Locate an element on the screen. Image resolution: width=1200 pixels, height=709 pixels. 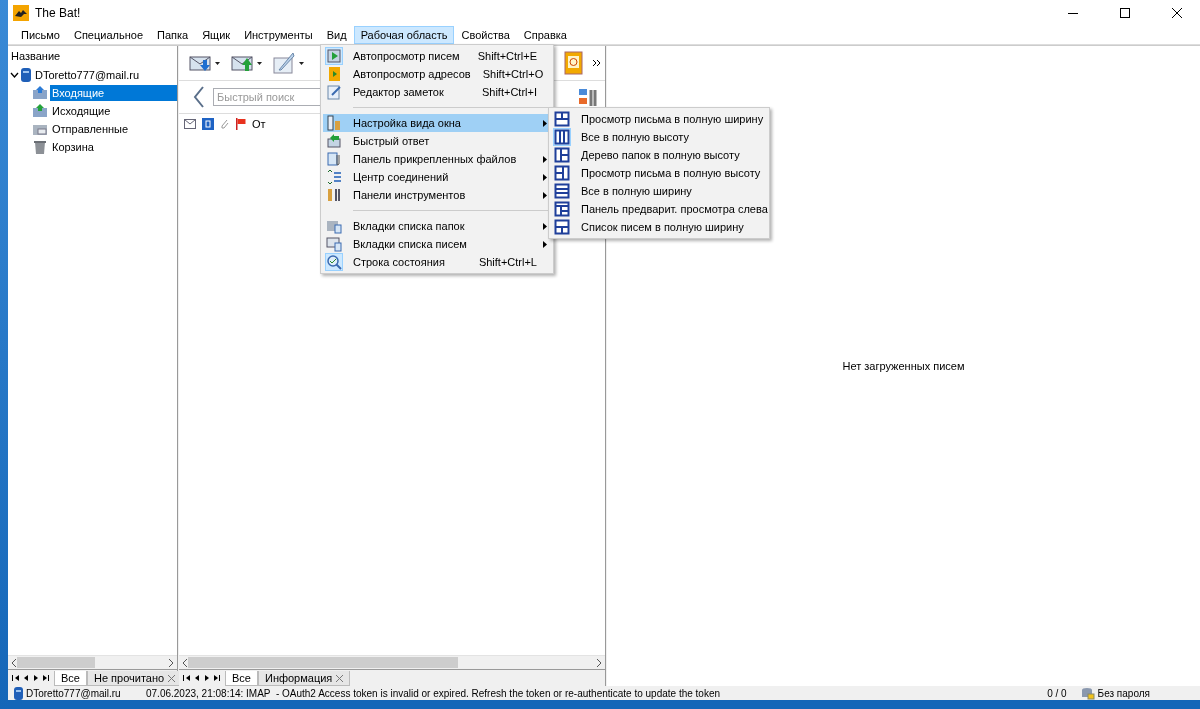
flag-icon is located at coordinates (241, 124).